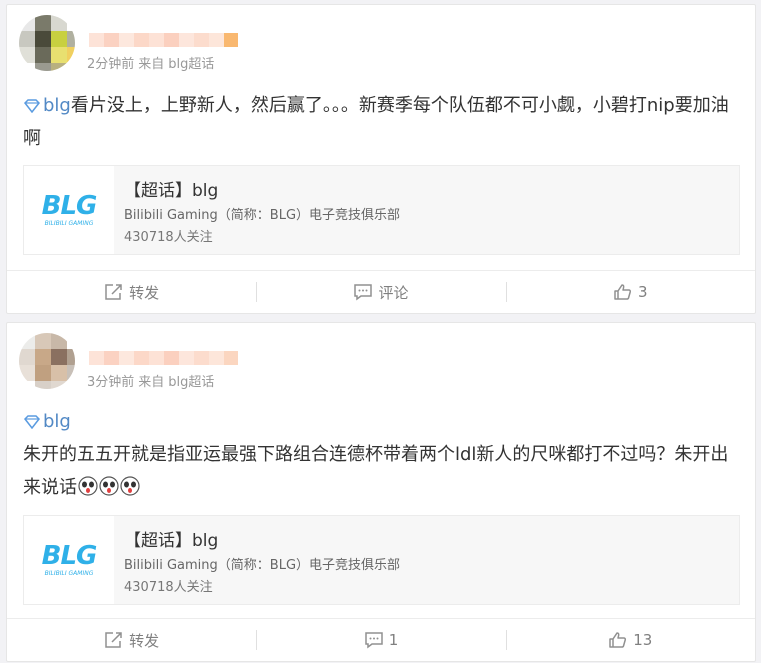 This screenshot has width=761, height=663. I want to click on like-button: 13, so click(630, 640).